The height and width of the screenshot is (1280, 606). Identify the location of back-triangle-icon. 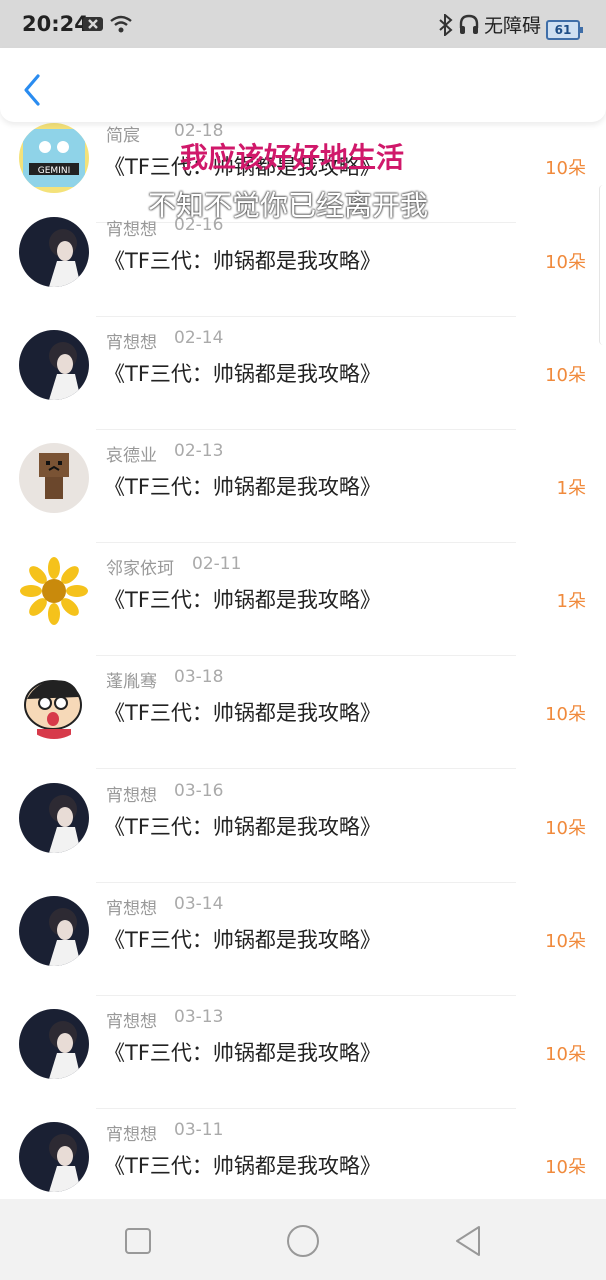
(468, 1241).